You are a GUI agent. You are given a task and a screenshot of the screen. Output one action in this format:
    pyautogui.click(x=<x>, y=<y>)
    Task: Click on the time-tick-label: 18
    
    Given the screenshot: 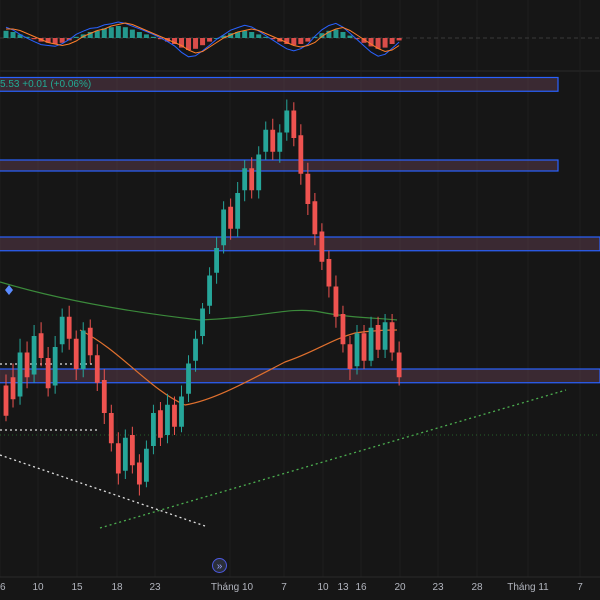 What is the action you would take?
    pyautogui.click(x=117, y=587)
    